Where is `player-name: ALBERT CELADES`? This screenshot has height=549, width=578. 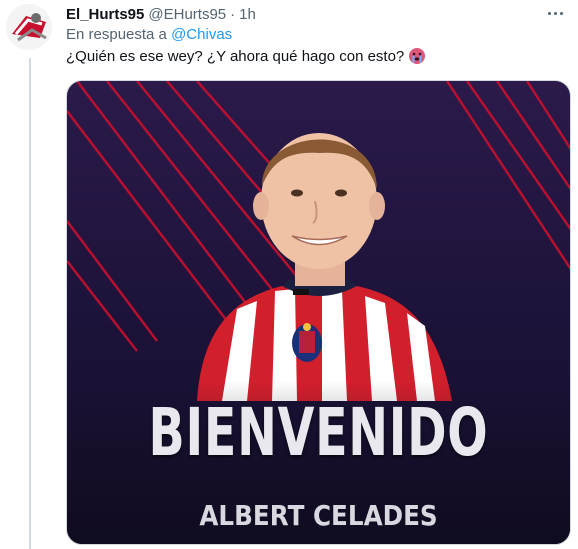
player-name: ALBERT CELADES is located at coordinates (318, 515).